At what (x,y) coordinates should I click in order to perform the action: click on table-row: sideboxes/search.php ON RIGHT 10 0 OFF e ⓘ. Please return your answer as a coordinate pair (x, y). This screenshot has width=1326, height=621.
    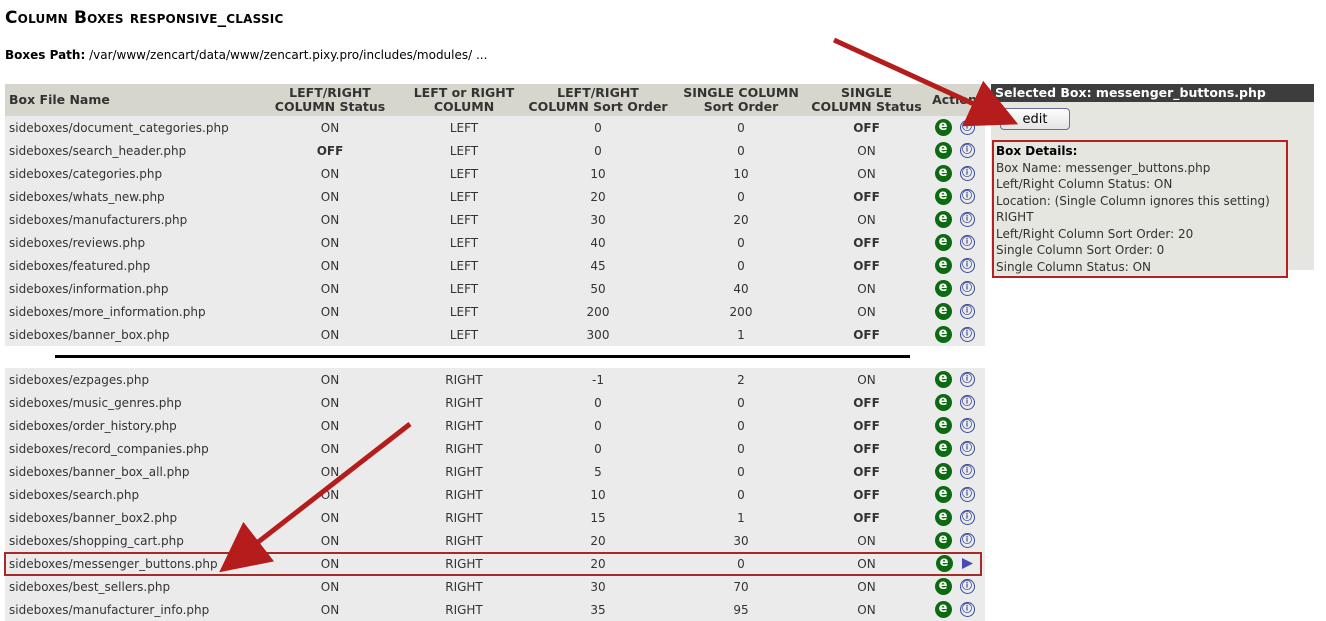
    Looking at the image, I should click on (495, 494).